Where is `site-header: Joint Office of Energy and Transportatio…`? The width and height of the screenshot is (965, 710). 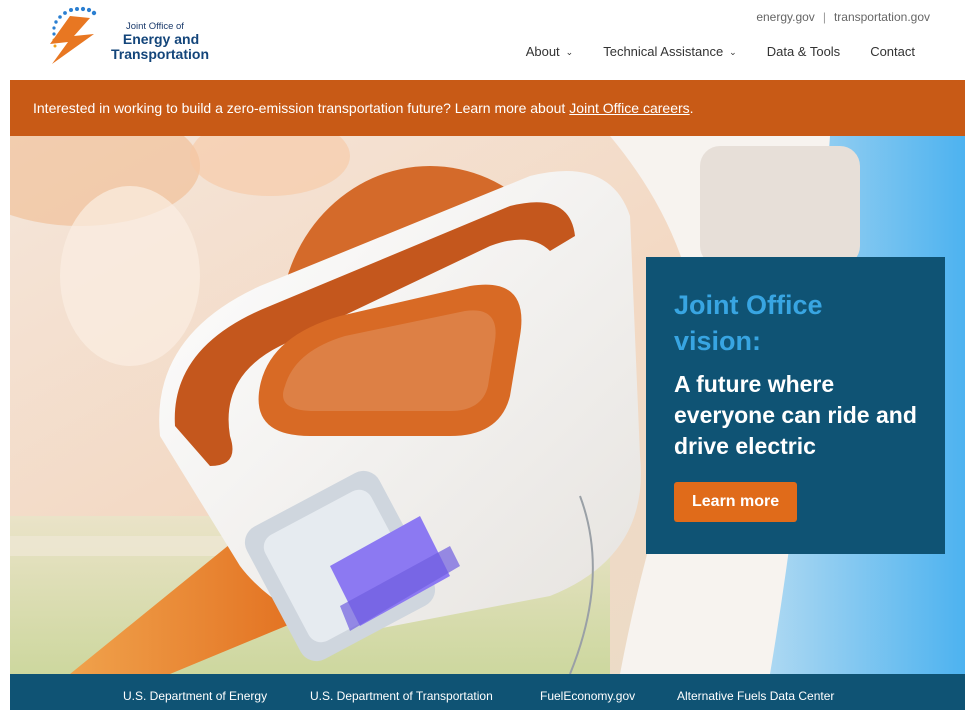
site-header: Joint Office of Energy and Transportatio… is located at coordinates (482, 40).